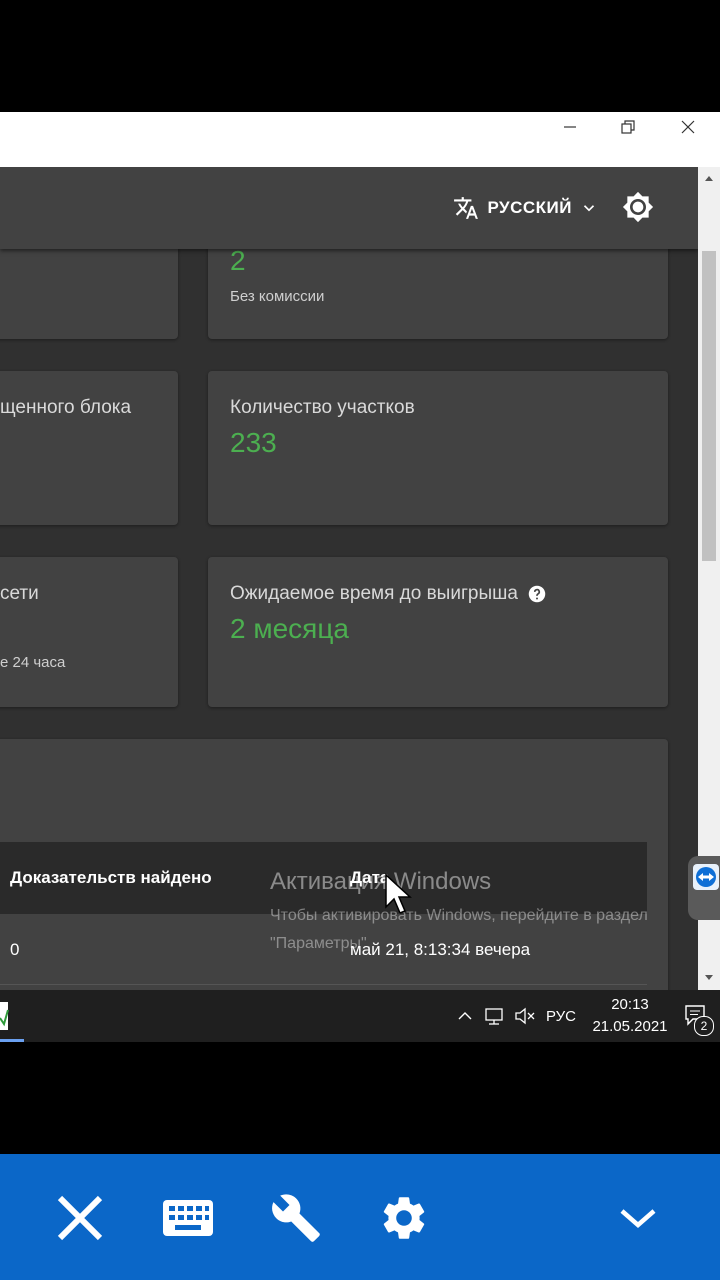 This screenshot has width=720, height=1280. I want to click on taskbar-clock: 20:13 21.05.2021, so click(630, 1016).